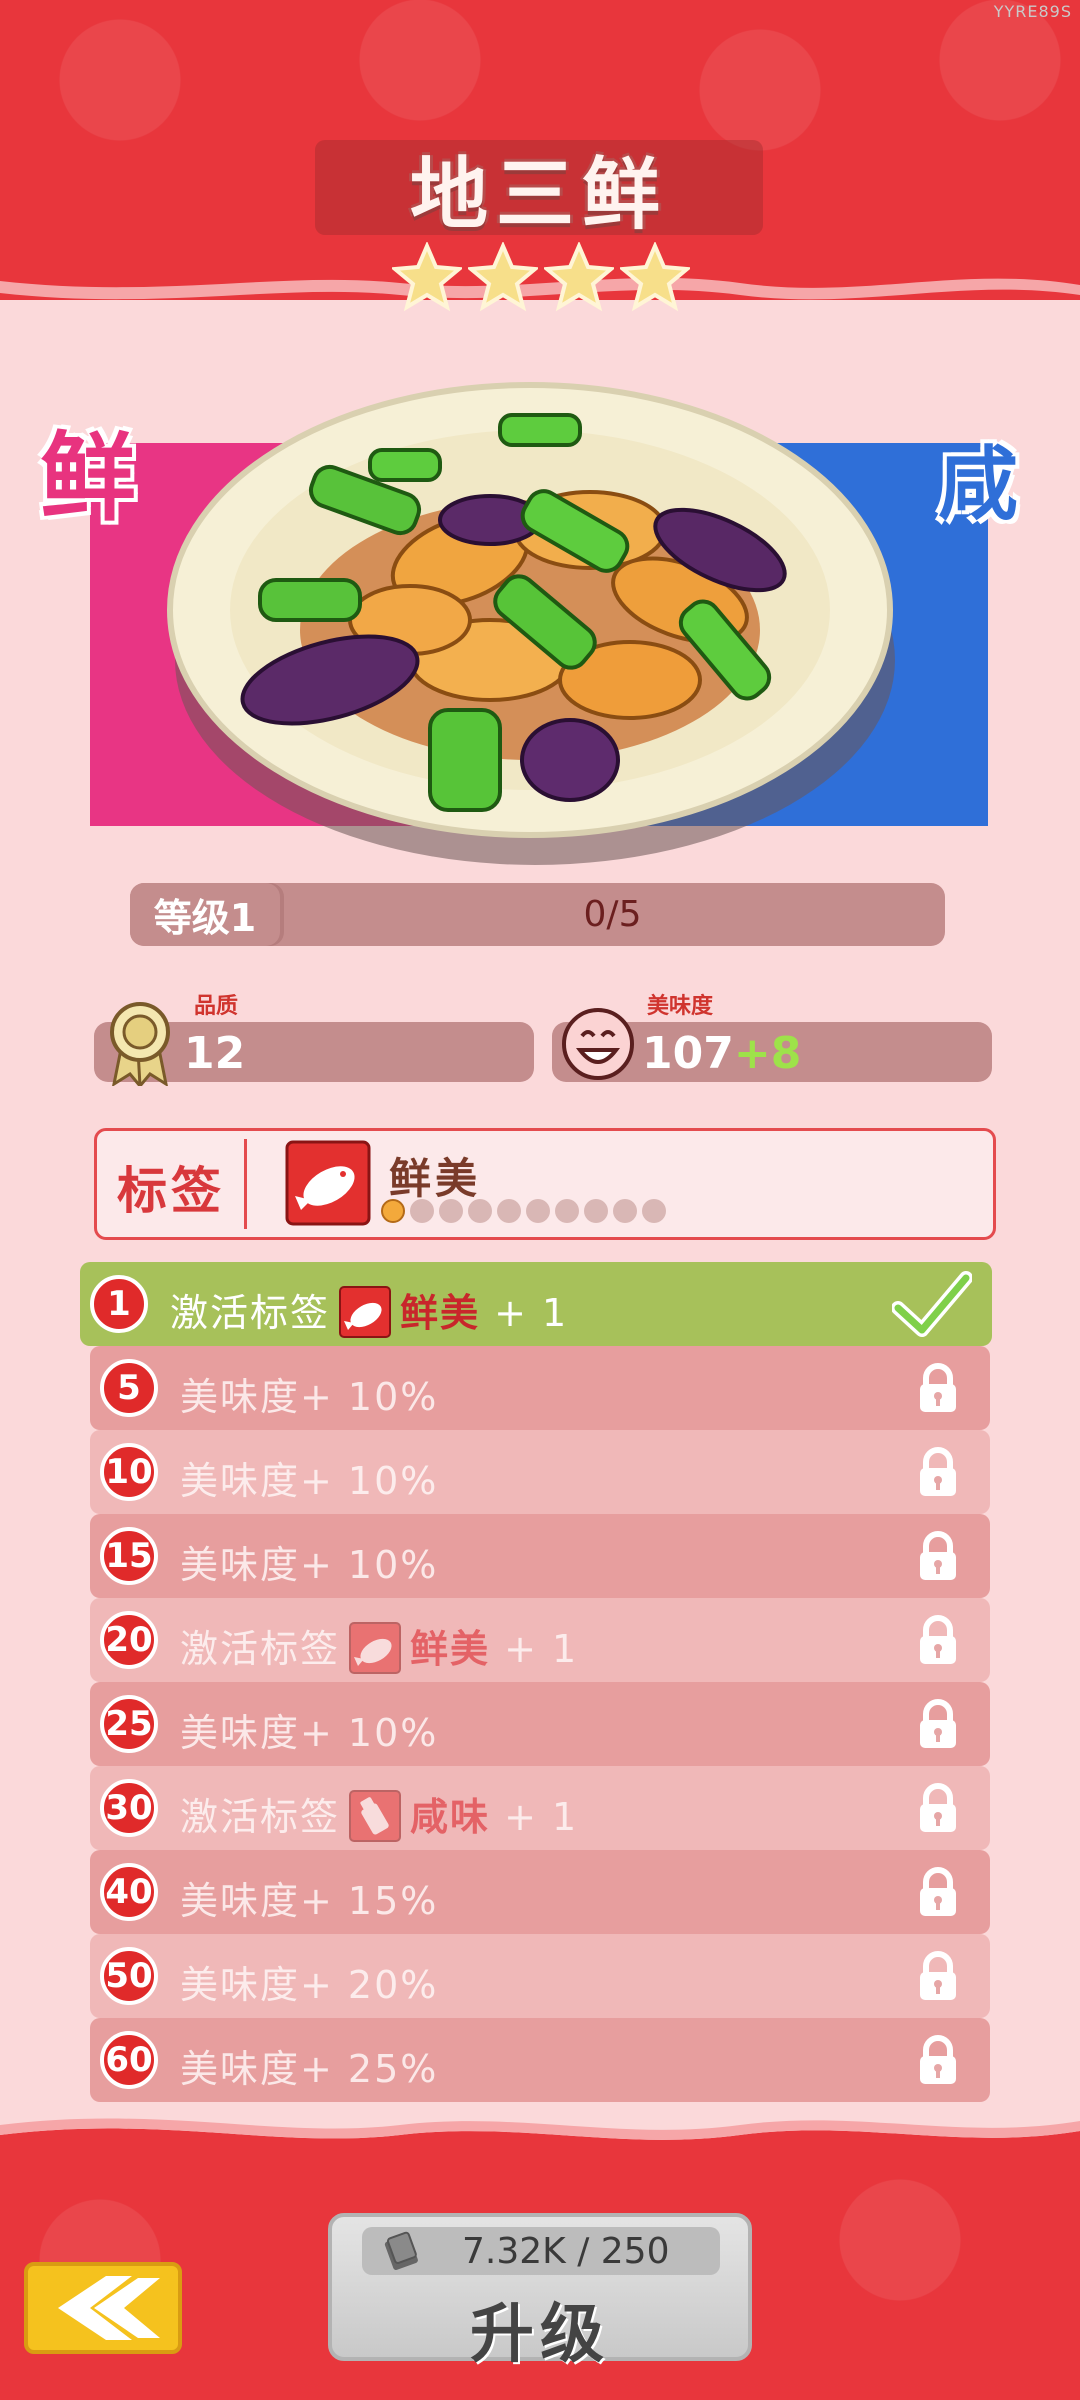  I want to click on milestone-level: 20, so click(129, 1640).